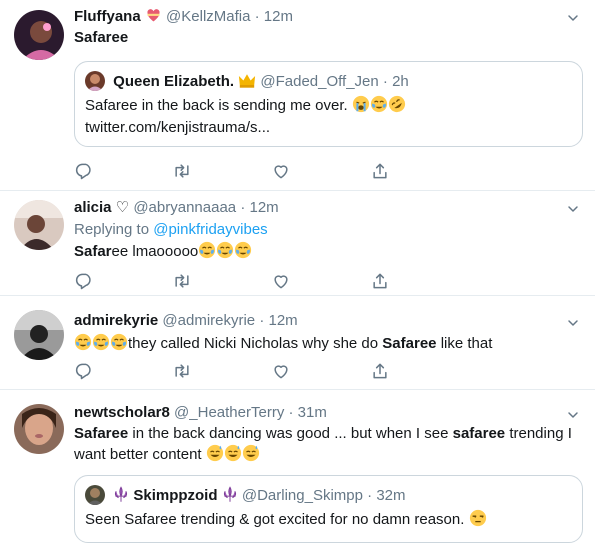  I want to click on username: @_HeatherTerry, so click(229, 412).